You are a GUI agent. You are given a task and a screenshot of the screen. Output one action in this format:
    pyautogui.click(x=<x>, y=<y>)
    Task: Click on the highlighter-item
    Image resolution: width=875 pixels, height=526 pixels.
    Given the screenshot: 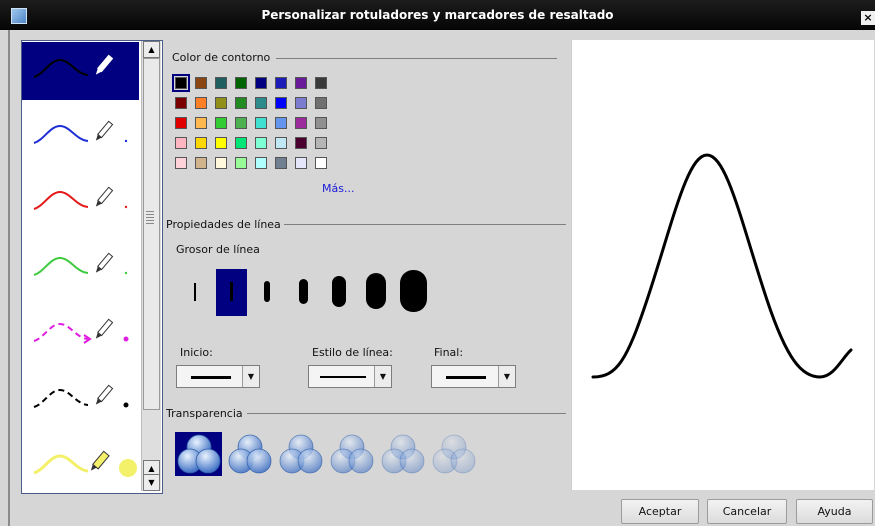 What is the action you would take?
    pyautogui.click(x=80, y=467)
    